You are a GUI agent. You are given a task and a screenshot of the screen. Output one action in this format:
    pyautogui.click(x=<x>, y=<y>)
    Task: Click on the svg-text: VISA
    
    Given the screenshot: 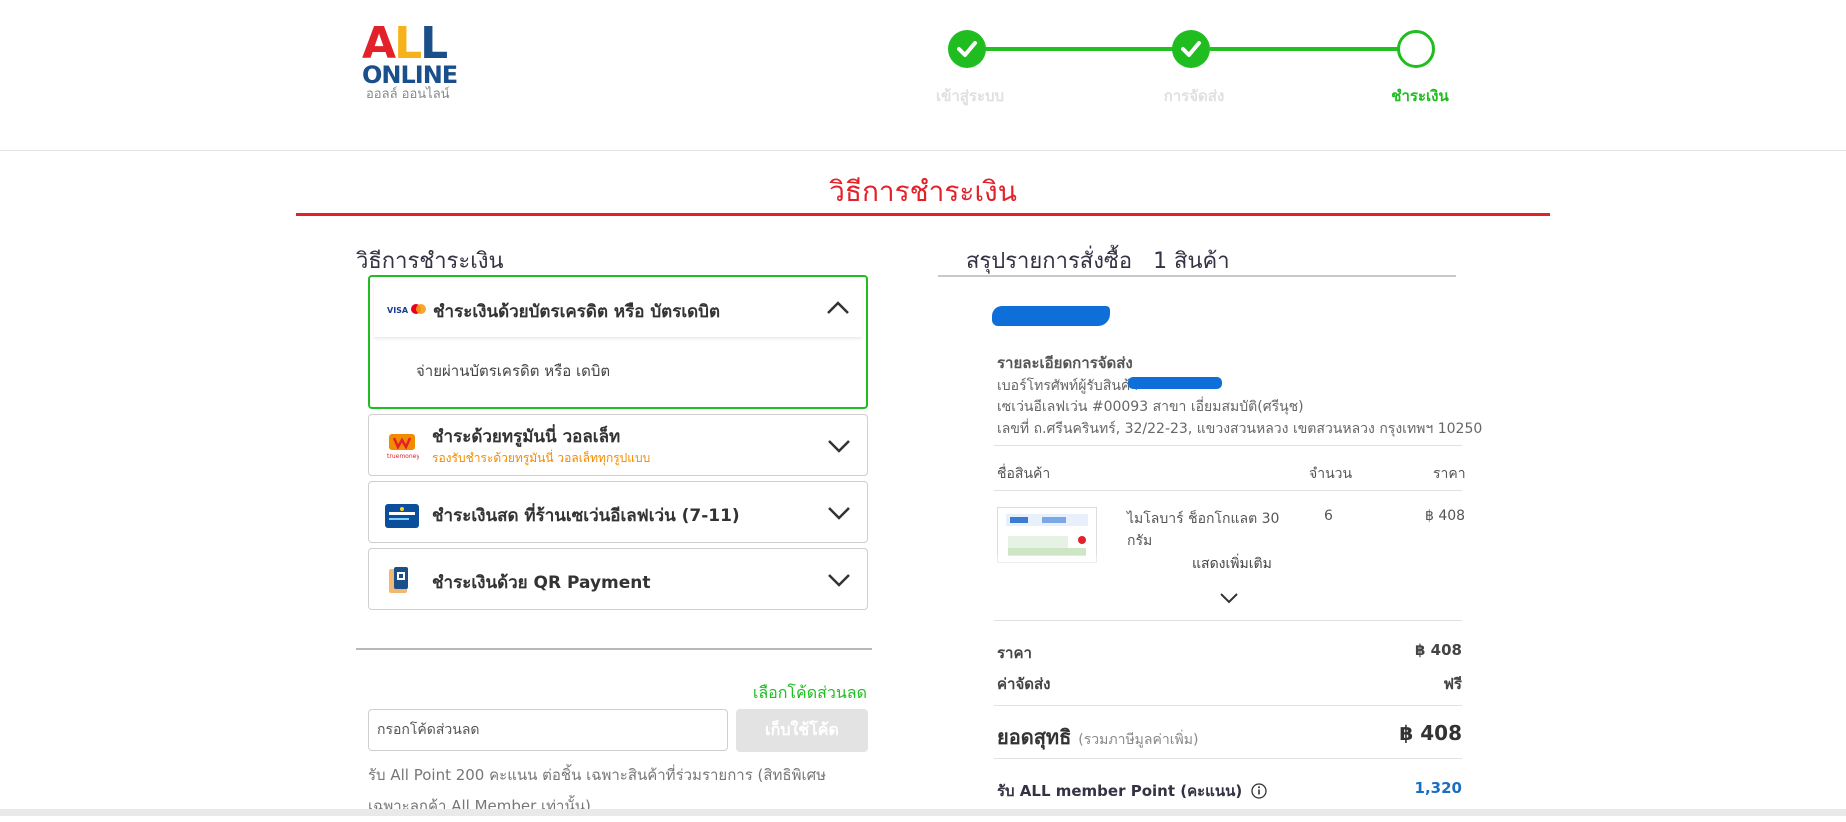 What is the action you would take?
    pyautogui.click(x=398, y=310)
    